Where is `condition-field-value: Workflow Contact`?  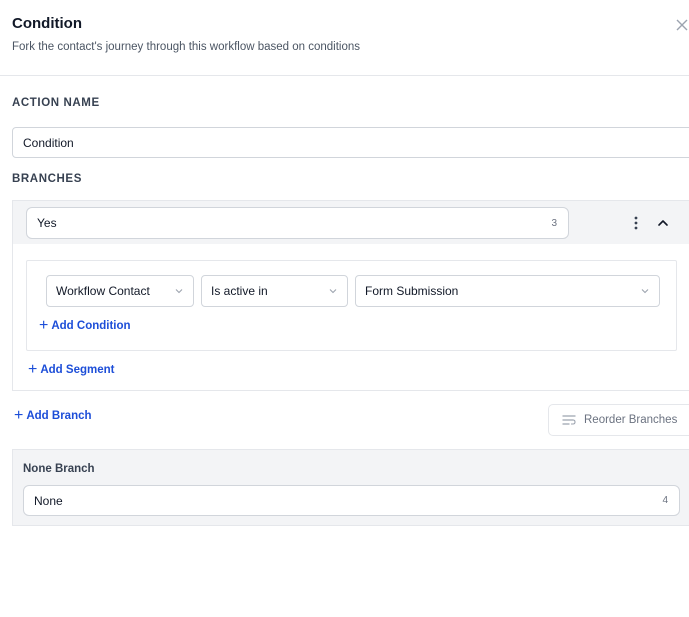
condition-field-value: Workflow Contact is located at coordinates (103, 291).